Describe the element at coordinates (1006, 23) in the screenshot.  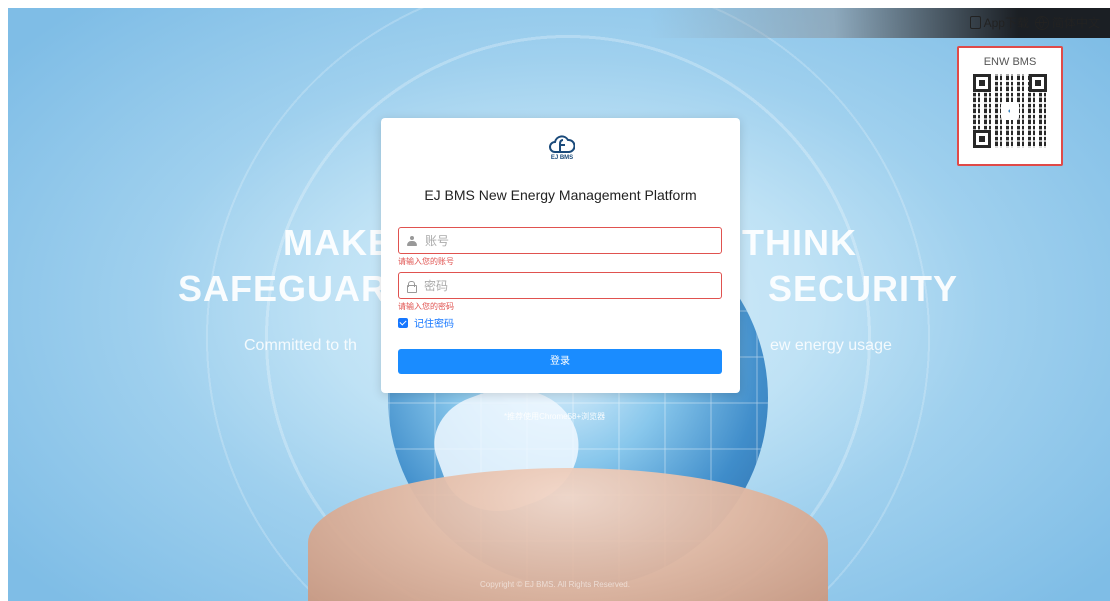
I see `app-download-label: App下载` at that location.